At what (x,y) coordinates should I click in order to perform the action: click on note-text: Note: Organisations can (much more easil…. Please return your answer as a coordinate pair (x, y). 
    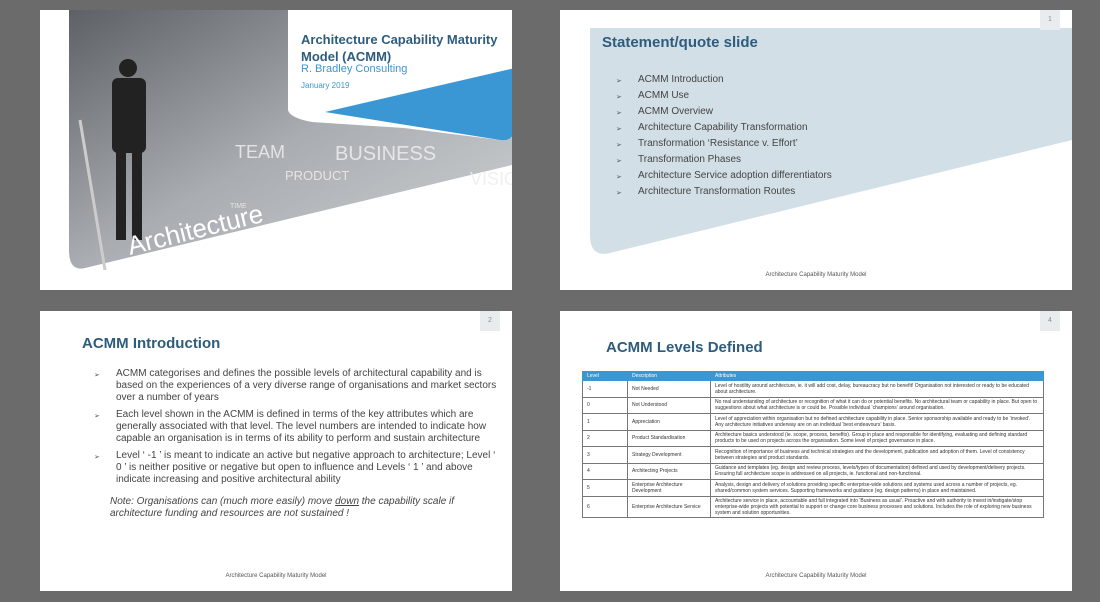
    Looking at the image, I should click on (302, 508).